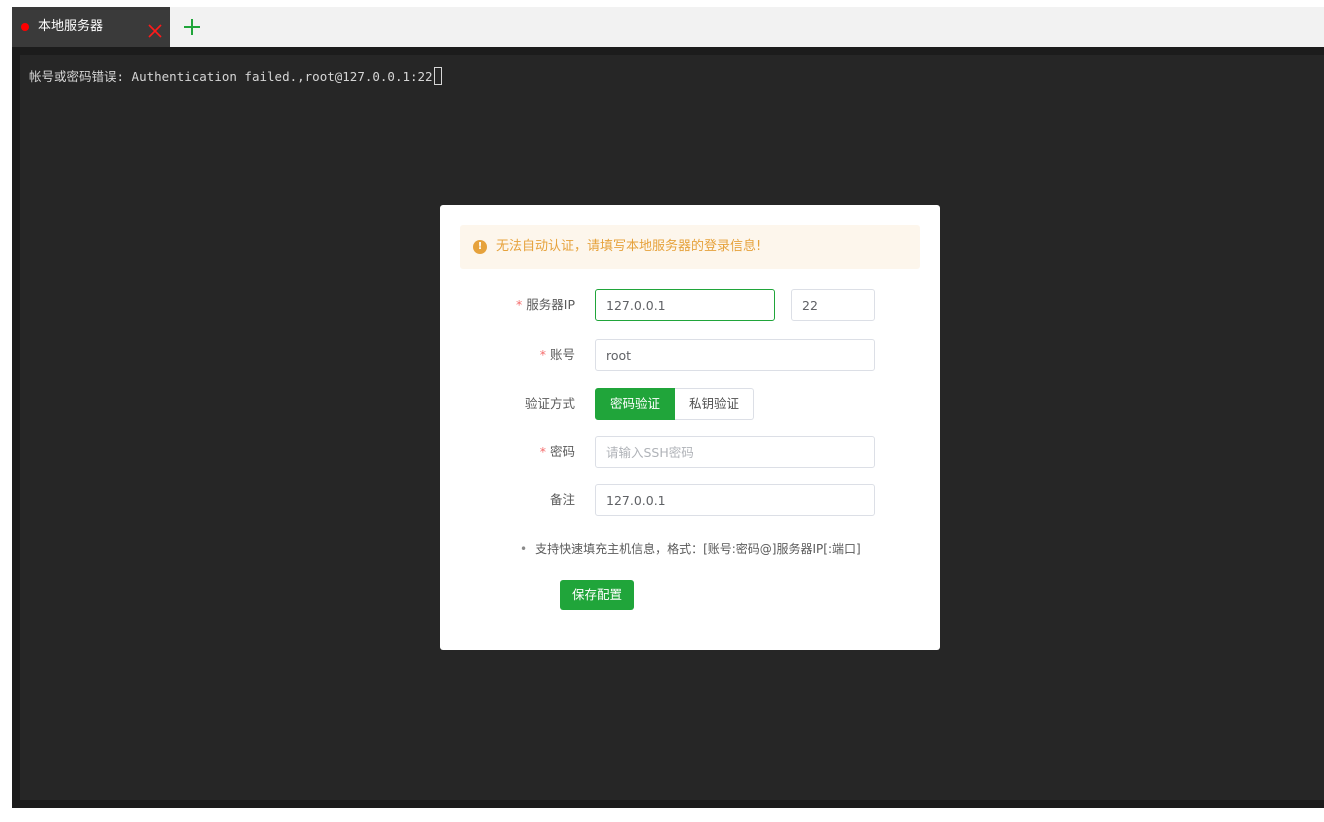 The width and height of the screenshot is (1324, 822). Describe the element at coordinates (668, 27) in the screenshot. I see `tab-bar: 本地服务器` at that location.